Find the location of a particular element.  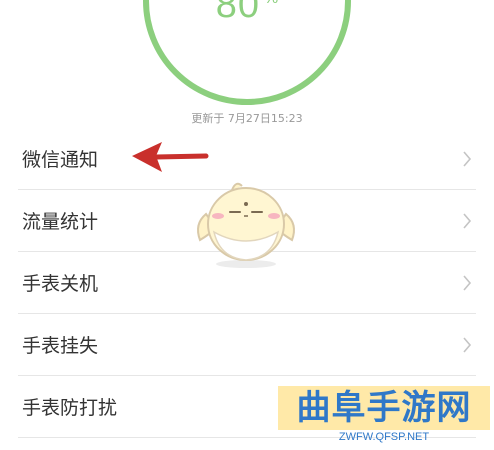

last-updated-text: 更新于 7月27日15:23 is located at coordinates (247, 118).